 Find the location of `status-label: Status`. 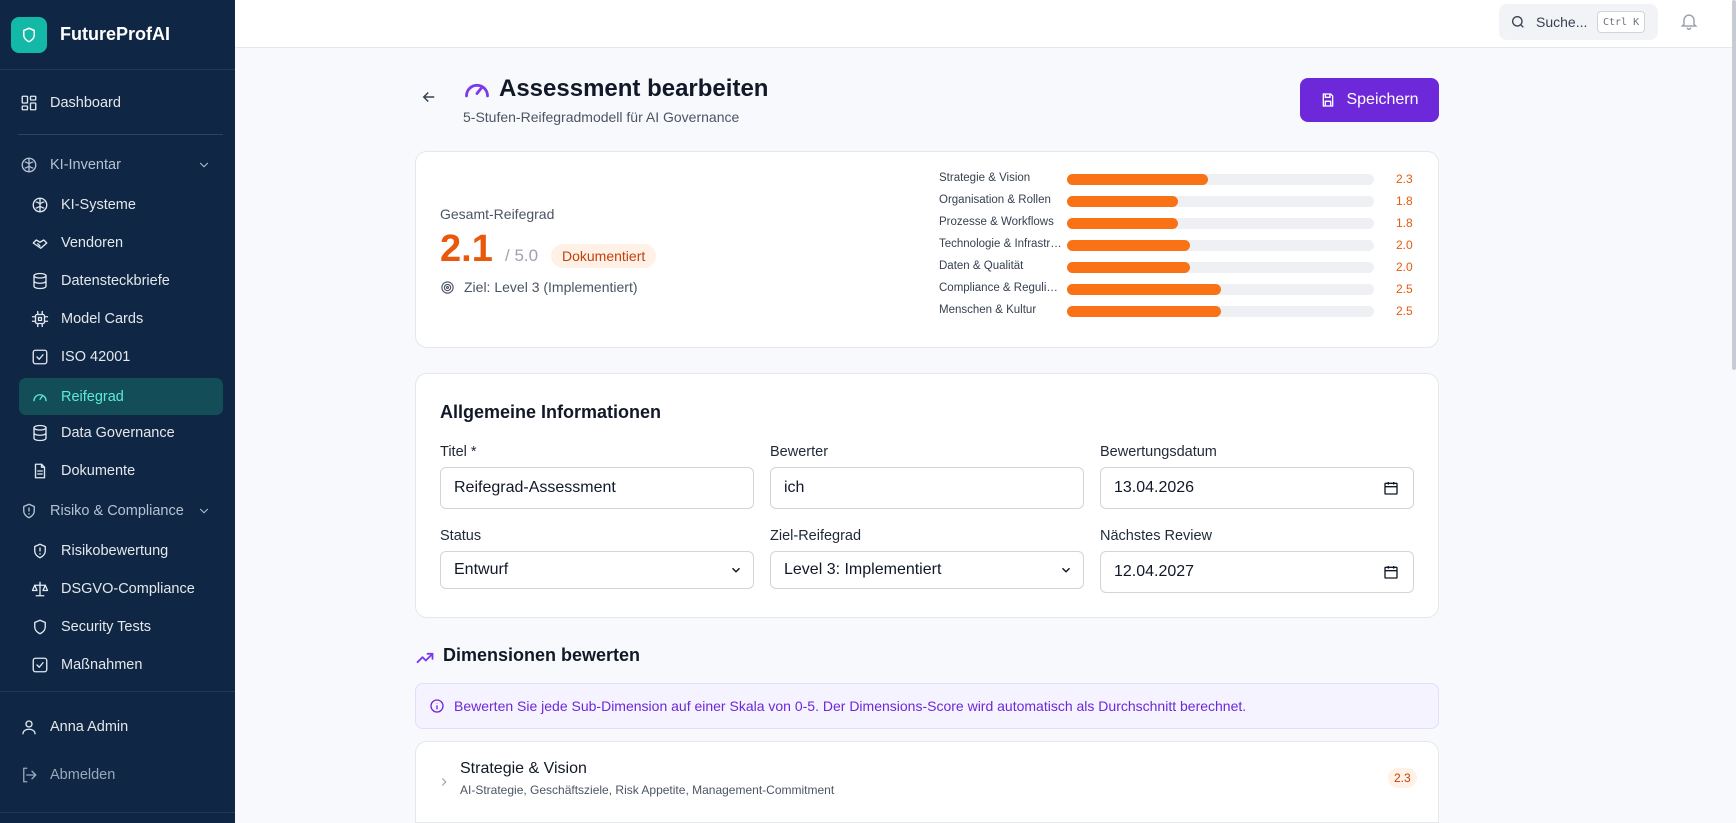

status-label: Status is located at coordinates (461, 536).